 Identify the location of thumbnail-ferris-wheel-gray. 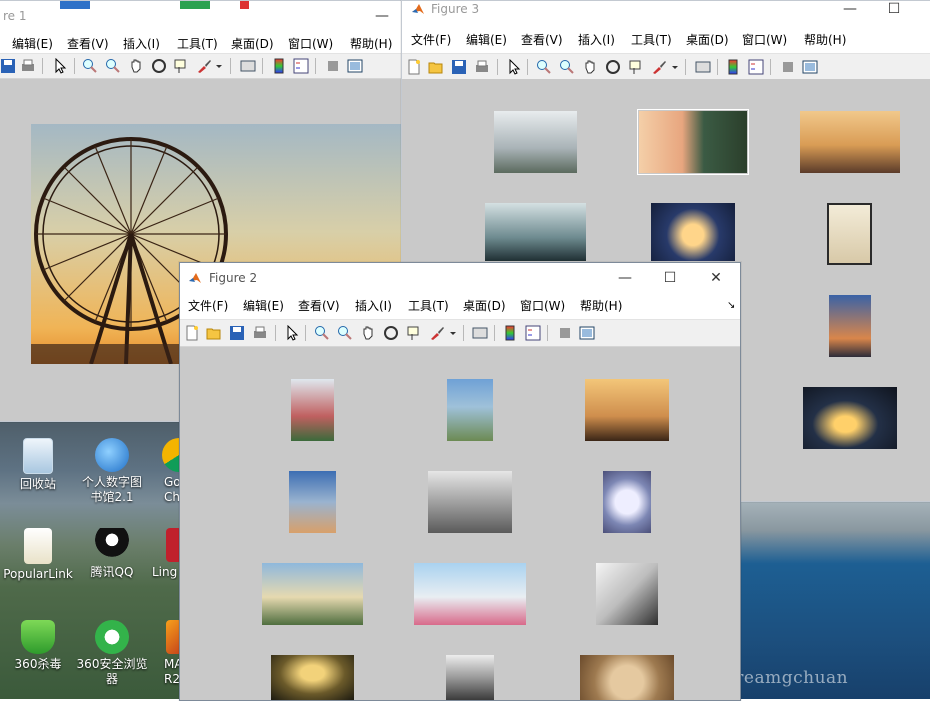
(470, 677).